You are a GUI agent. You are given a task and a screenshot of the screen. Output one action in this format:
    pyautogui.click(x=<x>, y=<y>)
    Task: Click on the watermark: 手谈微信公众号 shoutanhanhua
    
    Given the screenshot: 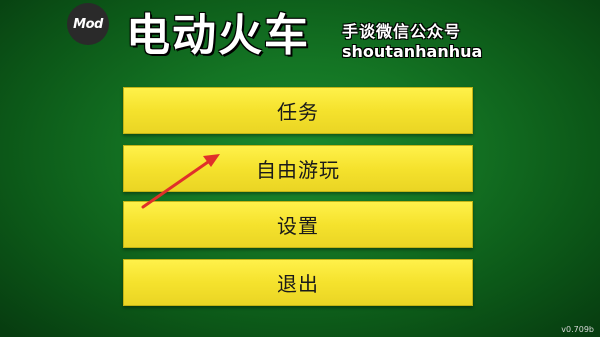 What is the action you would take?
    pyautogui.click(x=412, y=42)
    